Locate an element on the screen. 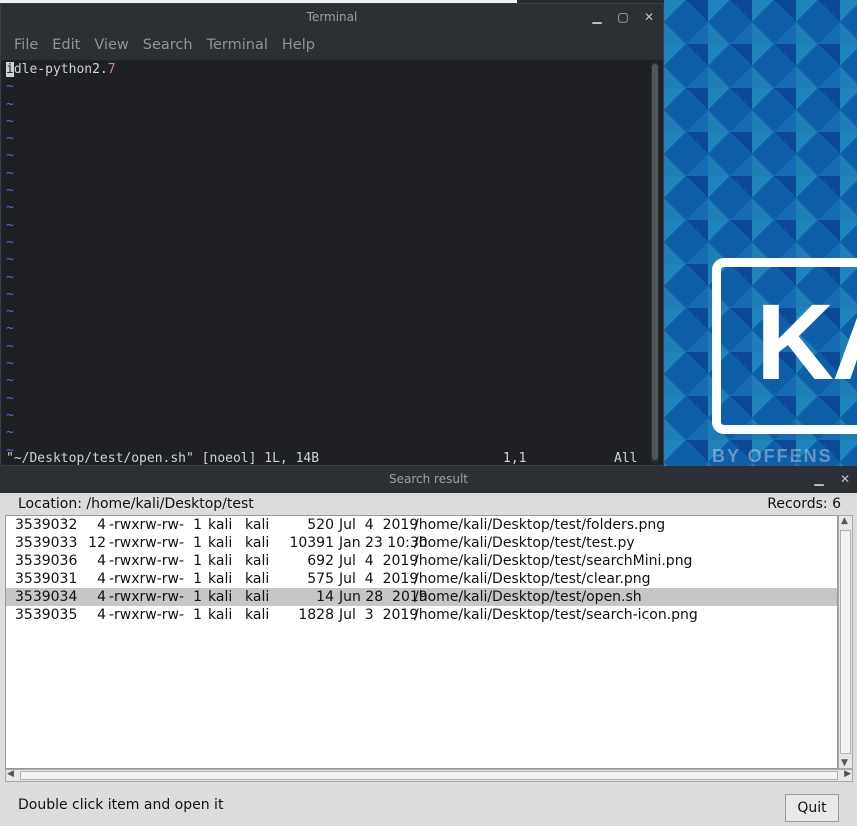 Image resolution: width=857 pixels, height=826 pixels. cell-size: 14 is located at coordinates (325, 597).